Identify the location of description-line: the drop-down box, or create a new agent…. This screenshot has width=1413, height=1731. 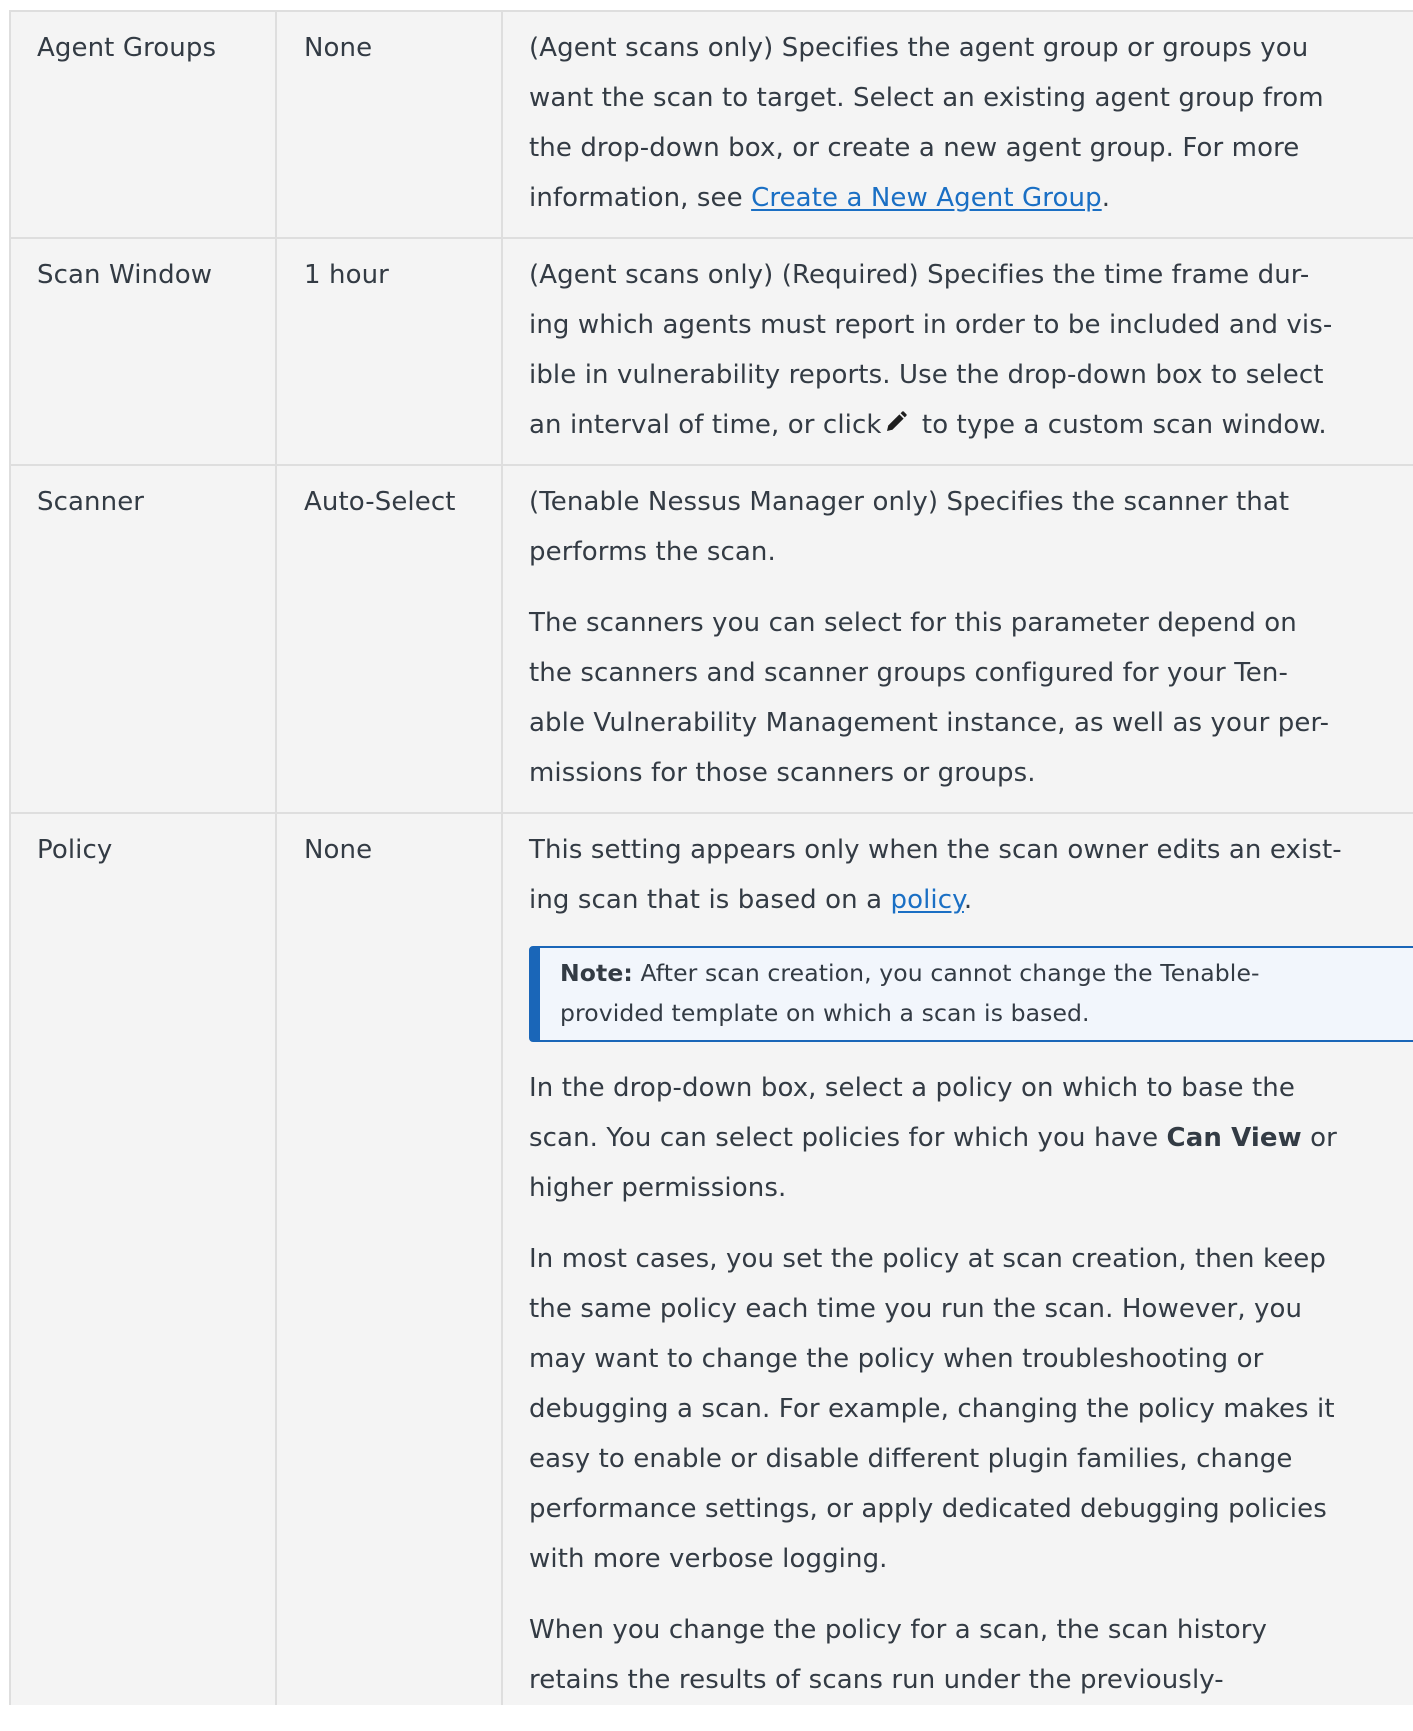
(914, 148).